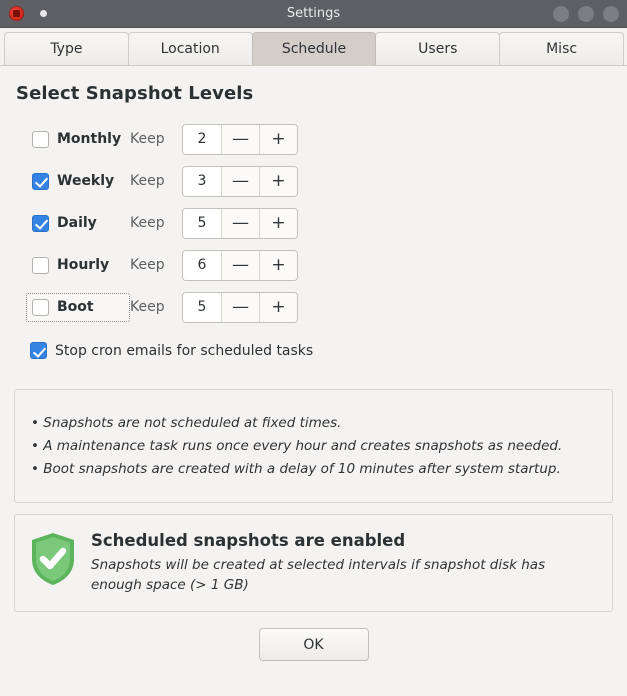 The width and height of the screenshot is (627, 696). I want to click on tab-location: Location, so click(190, 48).